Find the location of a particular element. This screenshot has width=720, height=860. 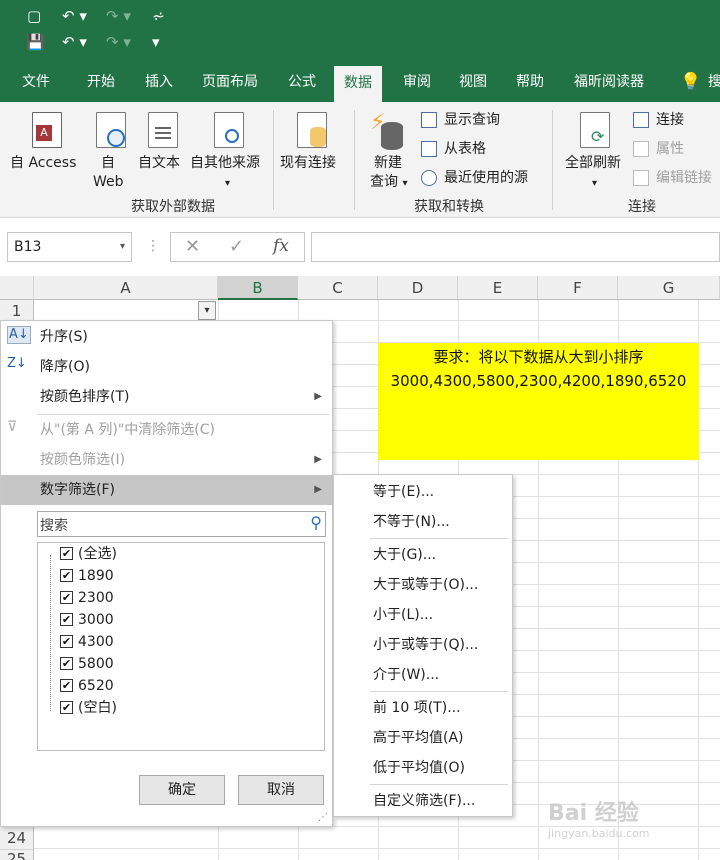

qat-dropdown-icon: ▾ is located at coordinates (156, 42).